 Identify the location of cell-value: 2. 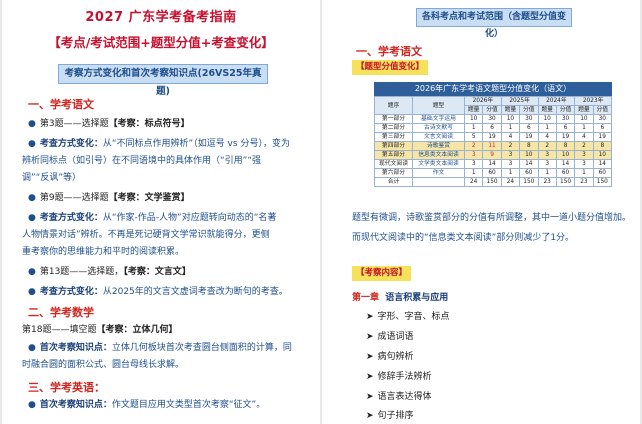
(547, 146).